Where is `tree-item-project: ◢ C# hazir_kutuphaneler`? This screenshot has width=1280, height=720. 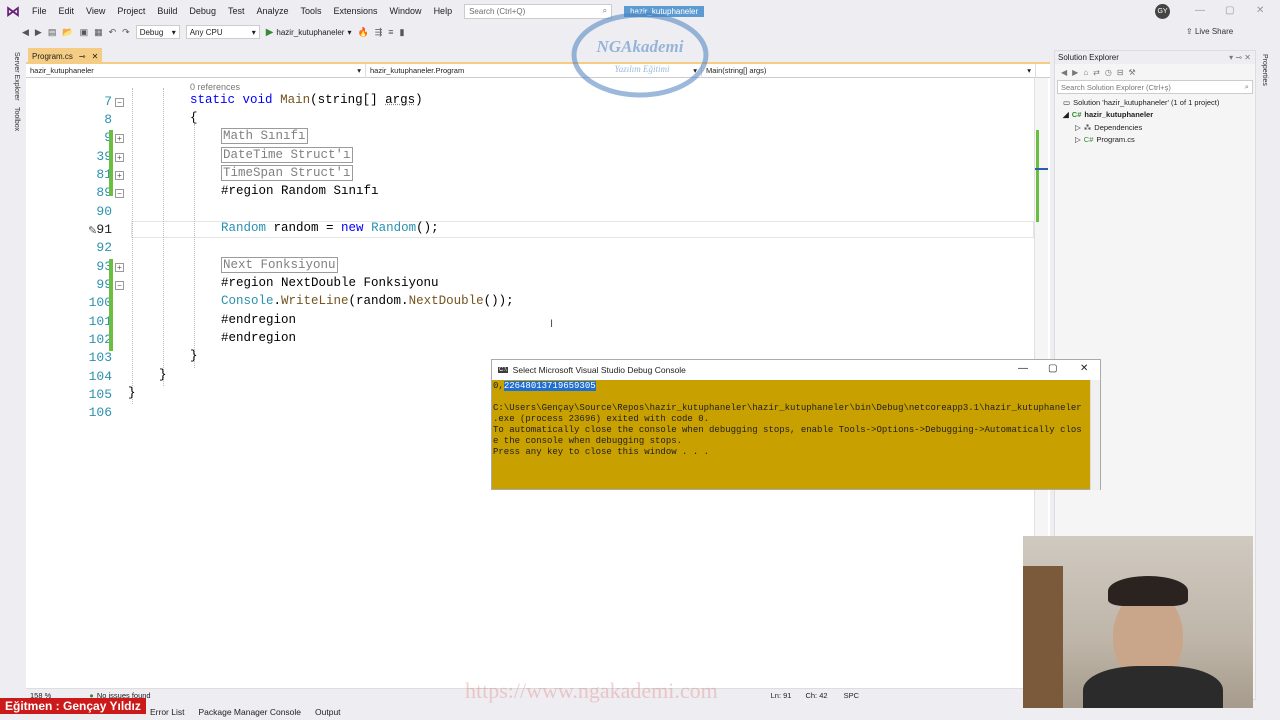
tree-item-project: ◢ C# hazir_kutuphaneler is located at coordinates (1155, 115).